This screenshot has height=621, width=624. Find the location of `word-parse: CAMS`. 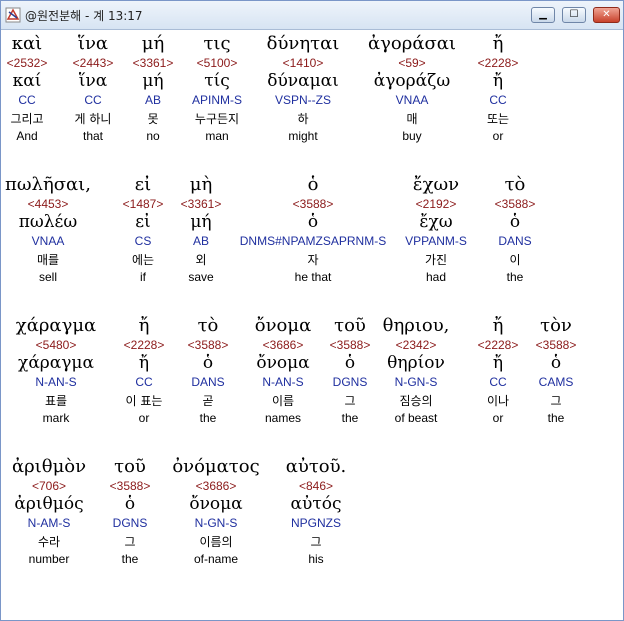

word-parse: CAMS is located at coordinates (556, 382).